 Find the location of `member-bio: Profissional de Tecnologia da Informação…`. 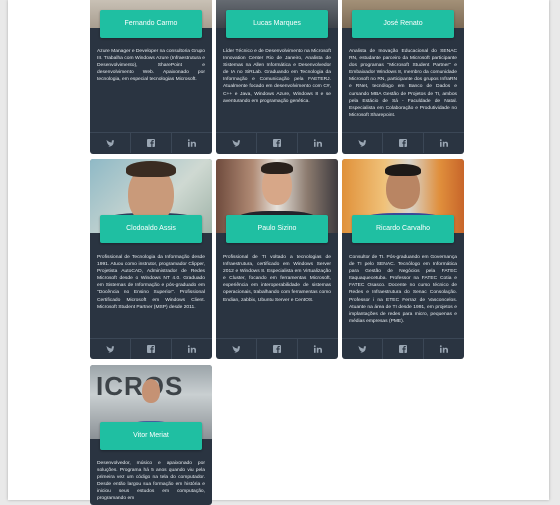

member-bio: Profissional de Tecnologia da Informação… is located at coordinates (151, 282).